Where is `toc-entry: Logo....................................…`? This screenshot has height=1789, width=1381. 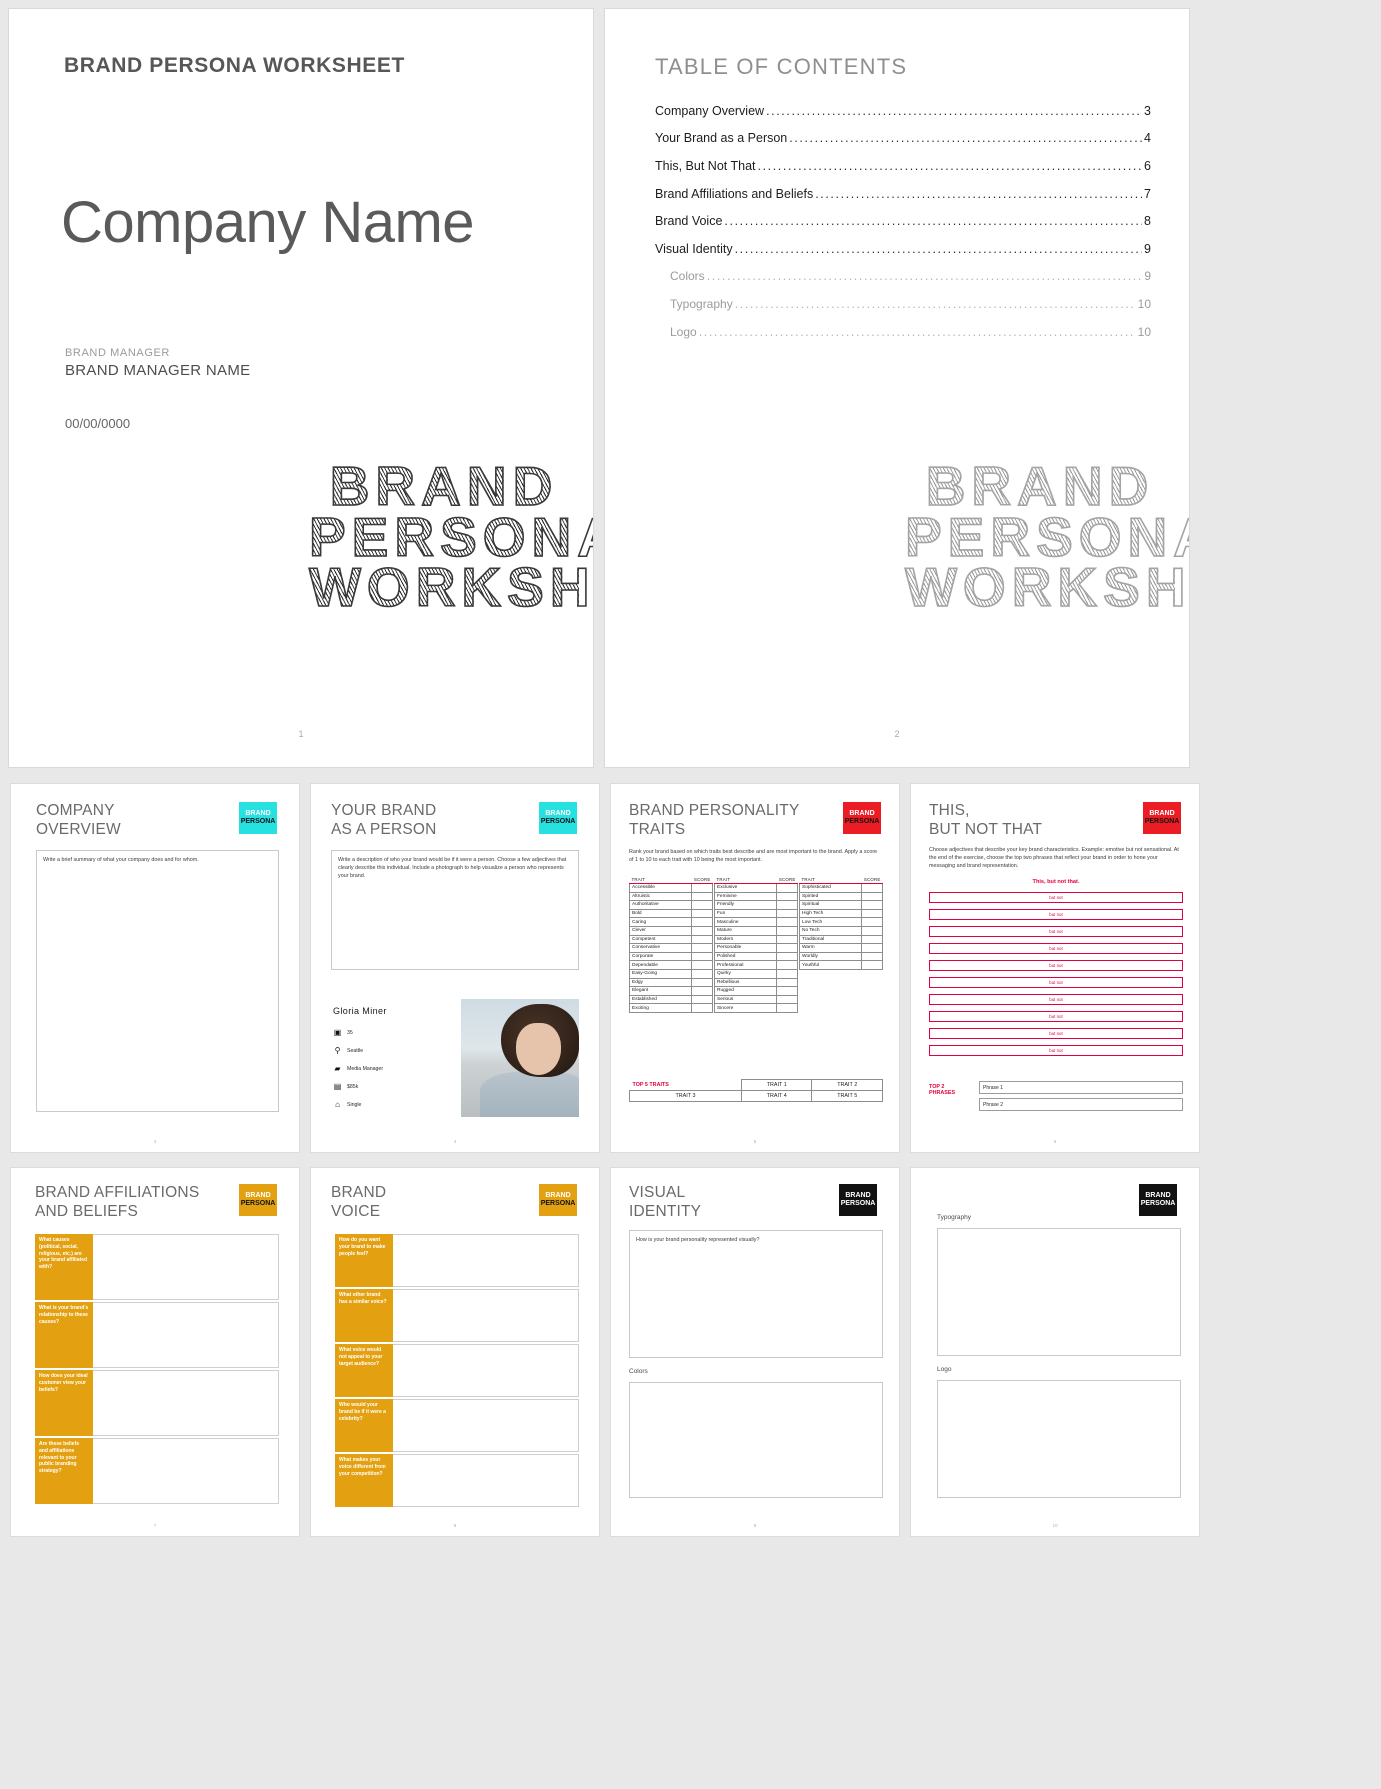 toc-entry: Logo....................................… is located at coordinates (903, 332).